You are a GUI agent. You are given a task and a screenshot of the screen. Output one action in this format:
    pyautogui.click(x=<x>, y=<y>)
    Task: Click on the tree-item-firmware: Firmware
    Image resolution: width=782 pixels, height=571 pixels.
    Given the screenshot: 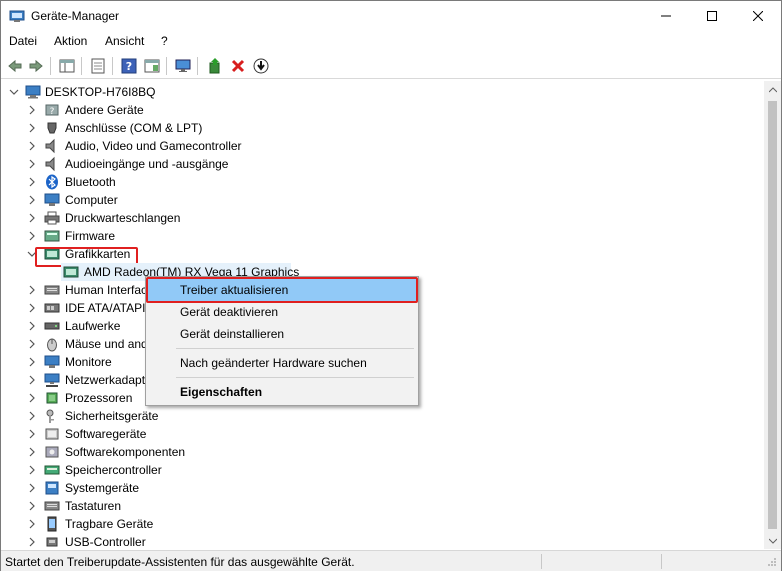 What is the action you would take?
    pyautogui.click(x=151, y=236)
    